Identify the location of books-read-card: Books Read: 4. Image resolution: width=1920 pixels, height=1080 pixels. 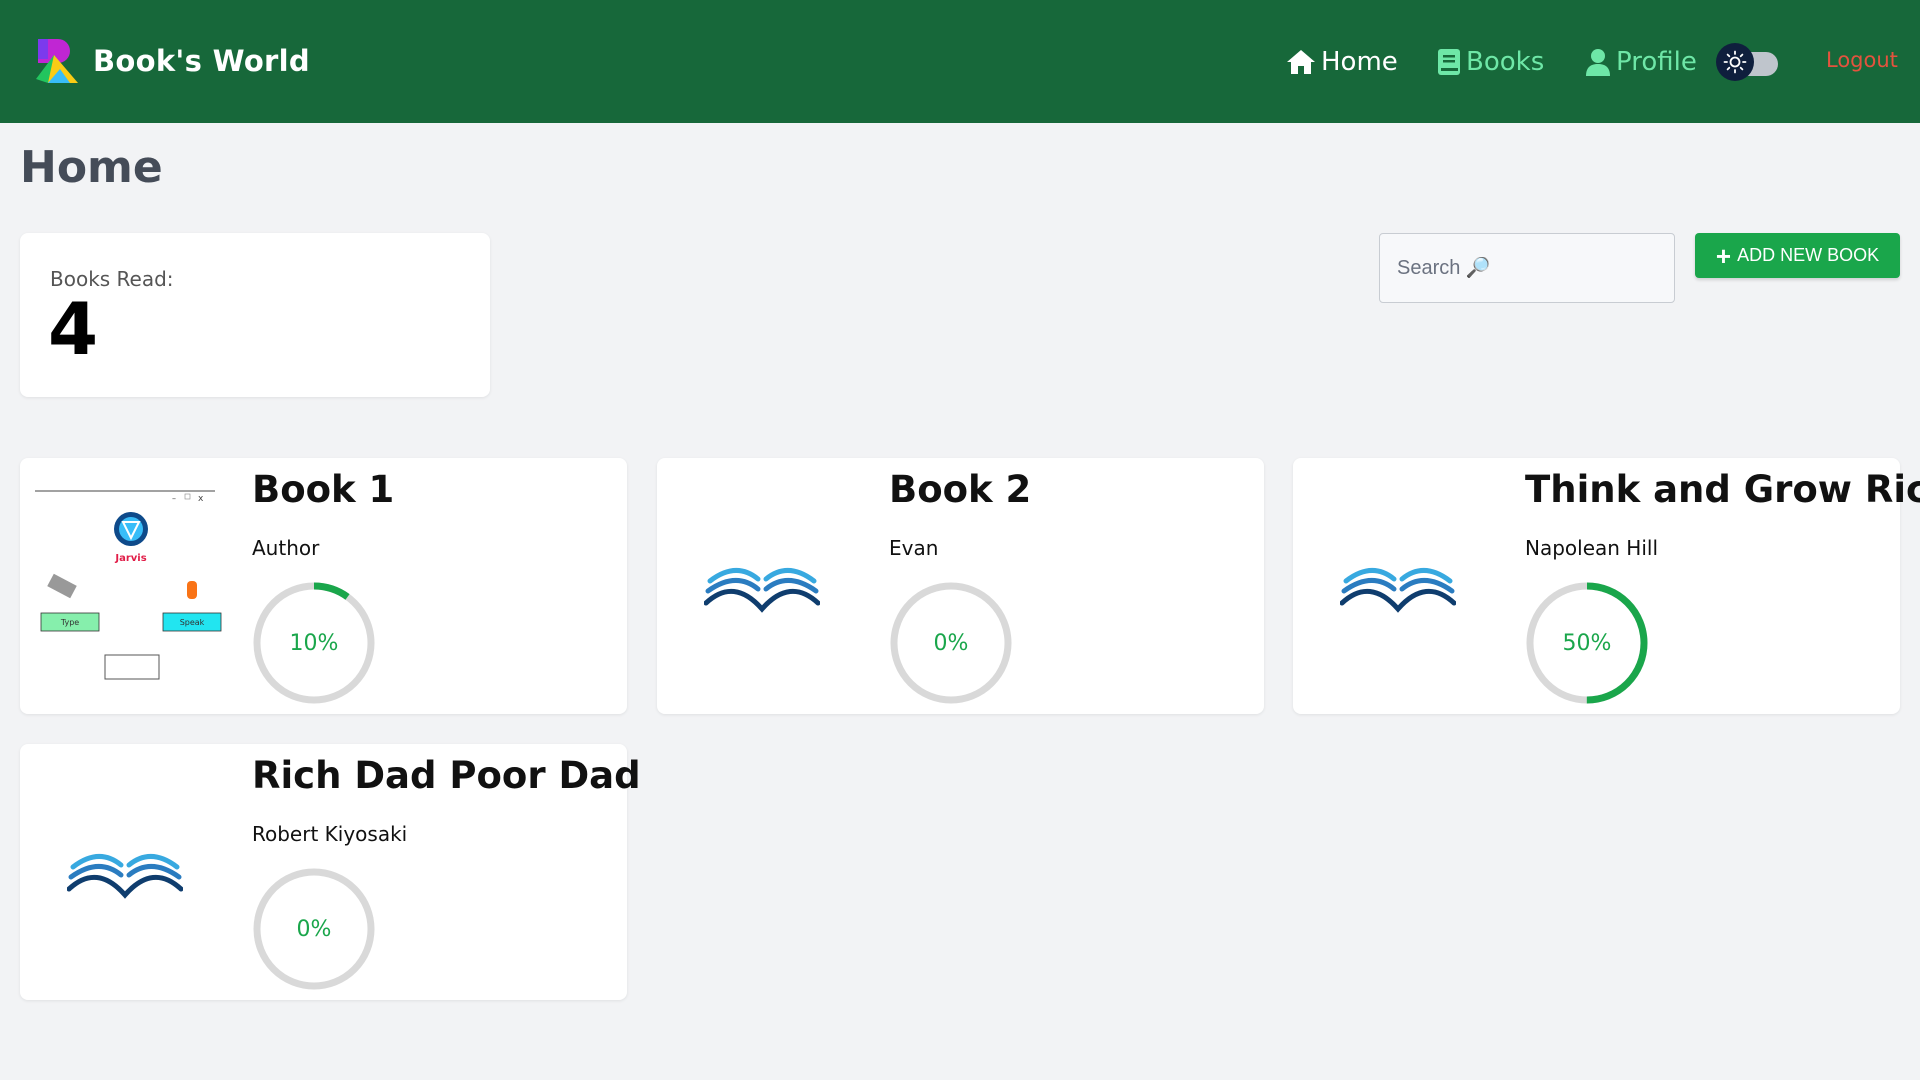
(255, 315).